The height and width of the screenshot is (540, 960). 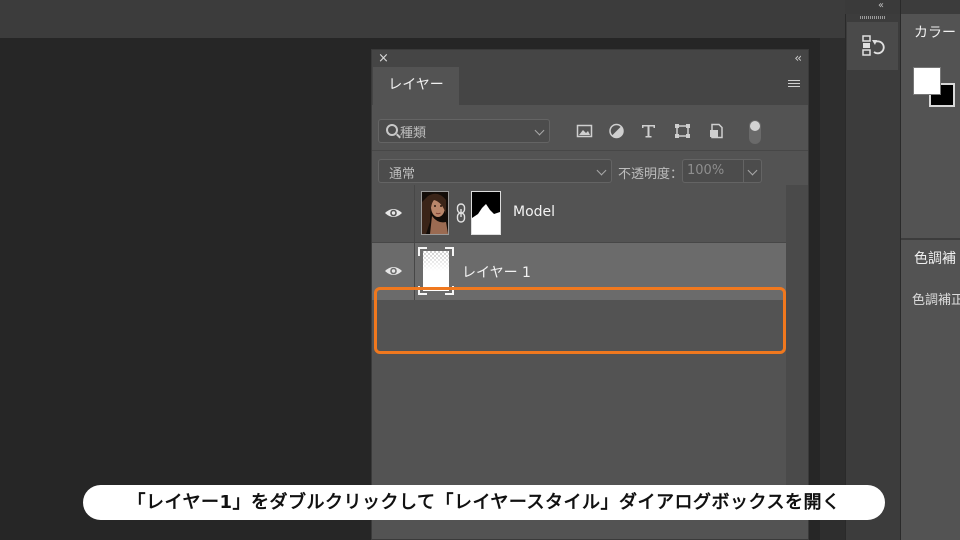 I want to click on opacity-value: 100%, so click(x=706, y=170).